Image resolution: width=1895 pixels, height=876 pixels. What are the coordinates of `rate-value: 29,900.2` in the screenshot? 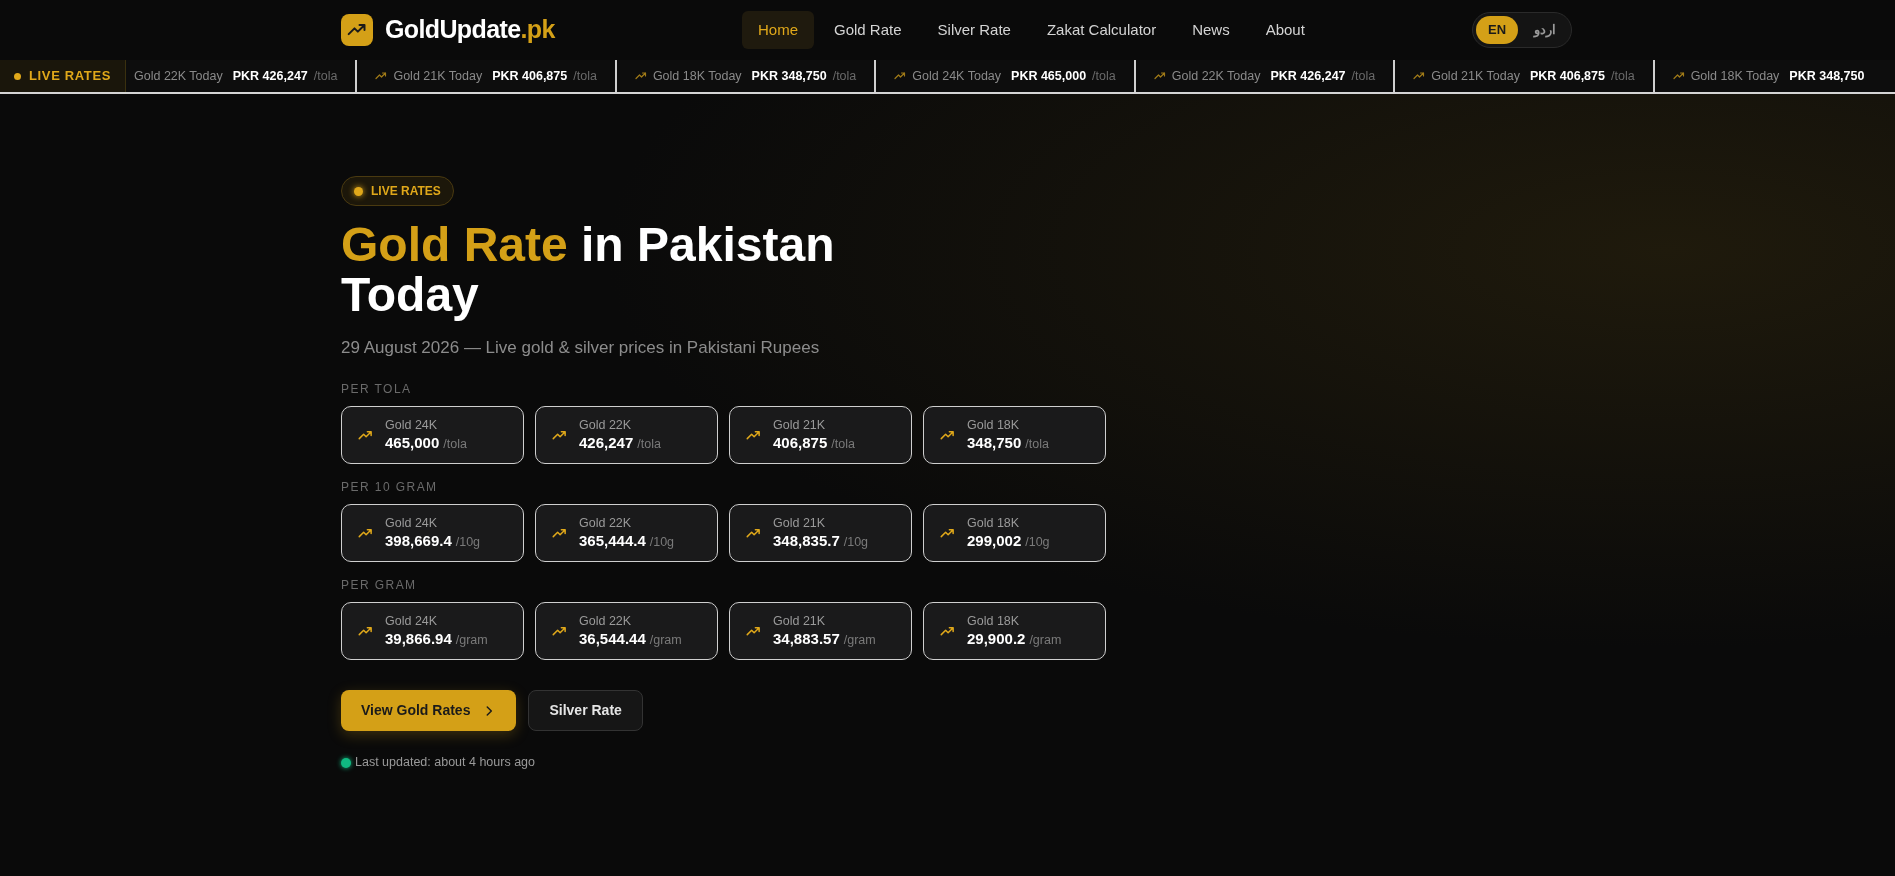 It's located at (996, 639).